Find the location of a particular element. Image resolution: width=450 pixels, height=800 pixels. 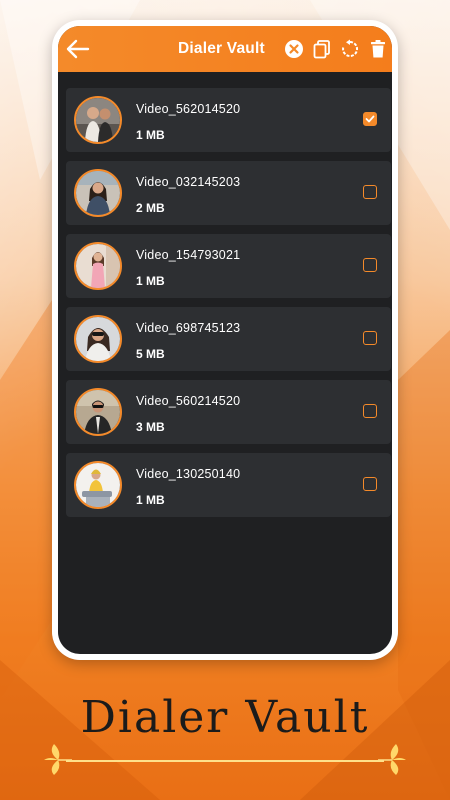

video-name: Video_562014520 is located at coordinates (188, 109).